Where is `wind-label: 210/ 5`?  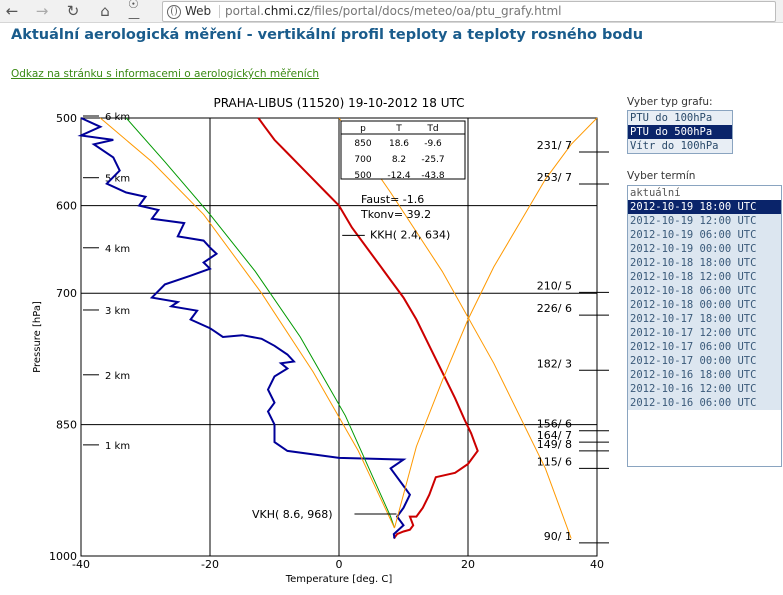 wind-label: 210/ 5 is located at coordinates (554, 285).